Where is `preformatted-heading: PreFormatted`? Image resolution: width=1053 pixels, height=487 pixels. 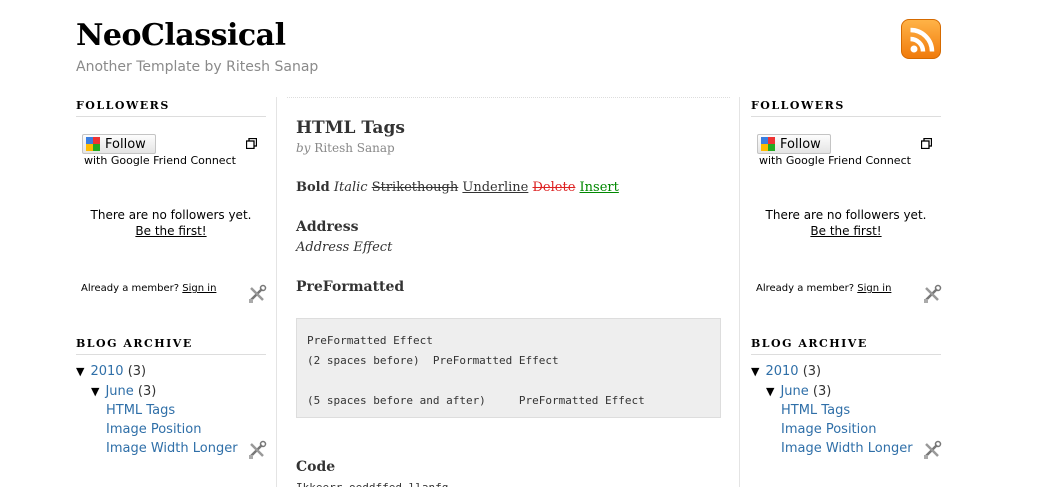
preformatted-heading: PreFormatted is located at coordinates (350, 287).